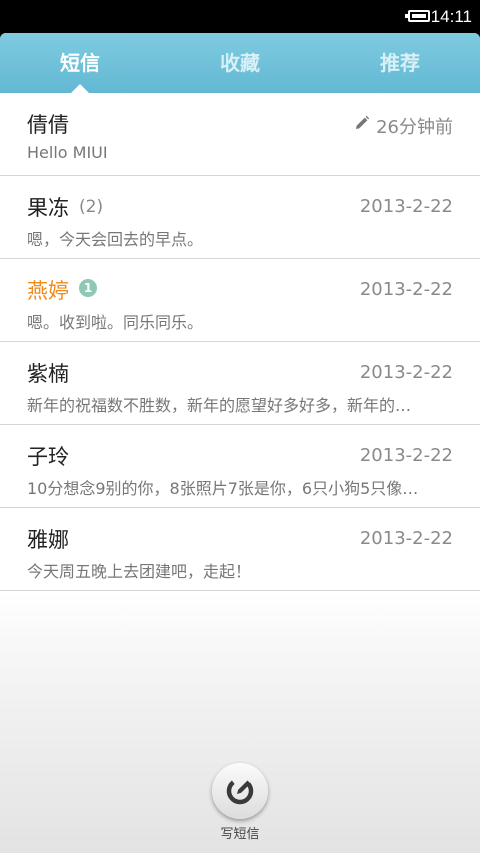 This screenshot has height=853, width=480. What do you see at coordinates (115, 239) in the screenshot?
I see `message-preview: 嗯，今天会回去的早点。` at bounding box center [115, 239].